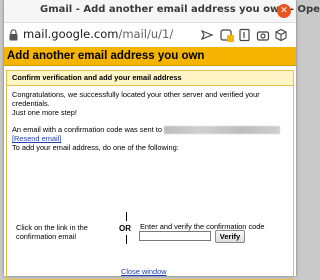  I want to click on confirmation-code-input, so click(175, 236).